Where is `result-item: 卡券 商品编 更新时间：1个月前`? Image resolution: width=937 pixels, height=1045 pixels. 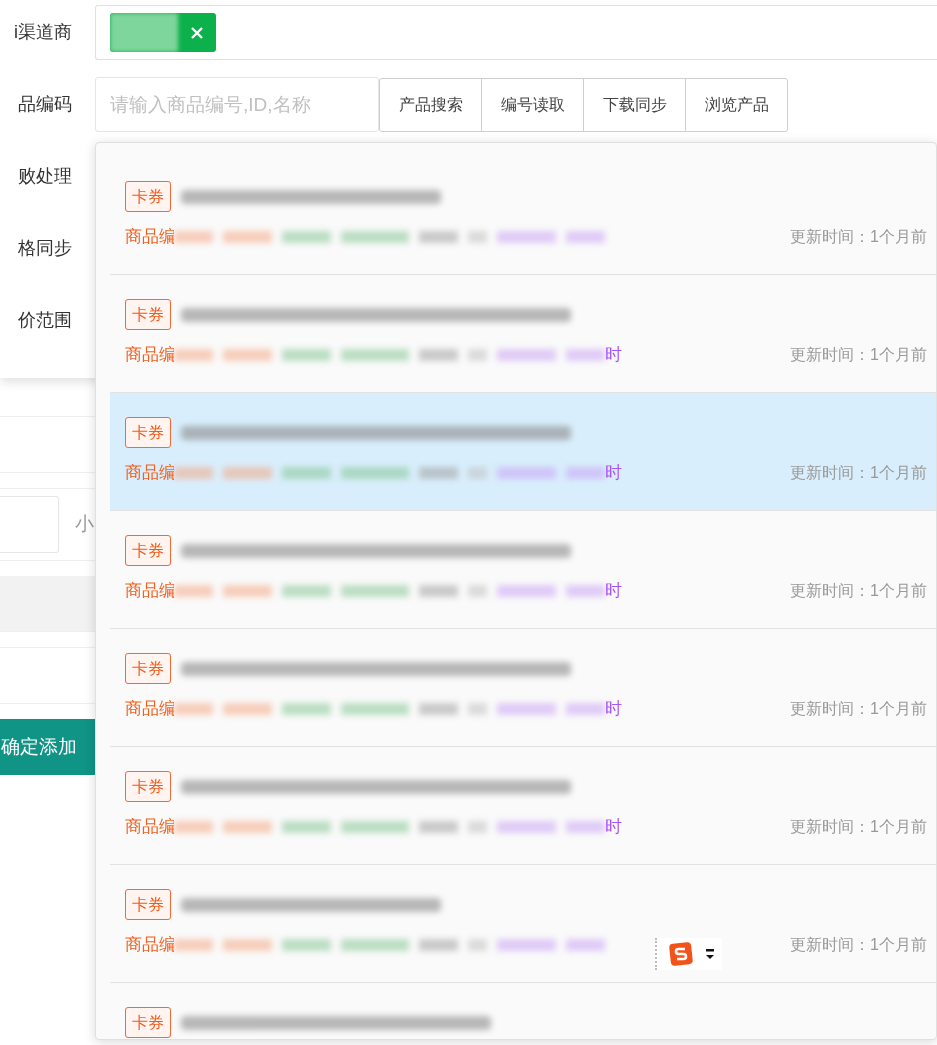
result-item: 卡券 商品编 更新时间：1个月前 is located at coordinates (523, 216).